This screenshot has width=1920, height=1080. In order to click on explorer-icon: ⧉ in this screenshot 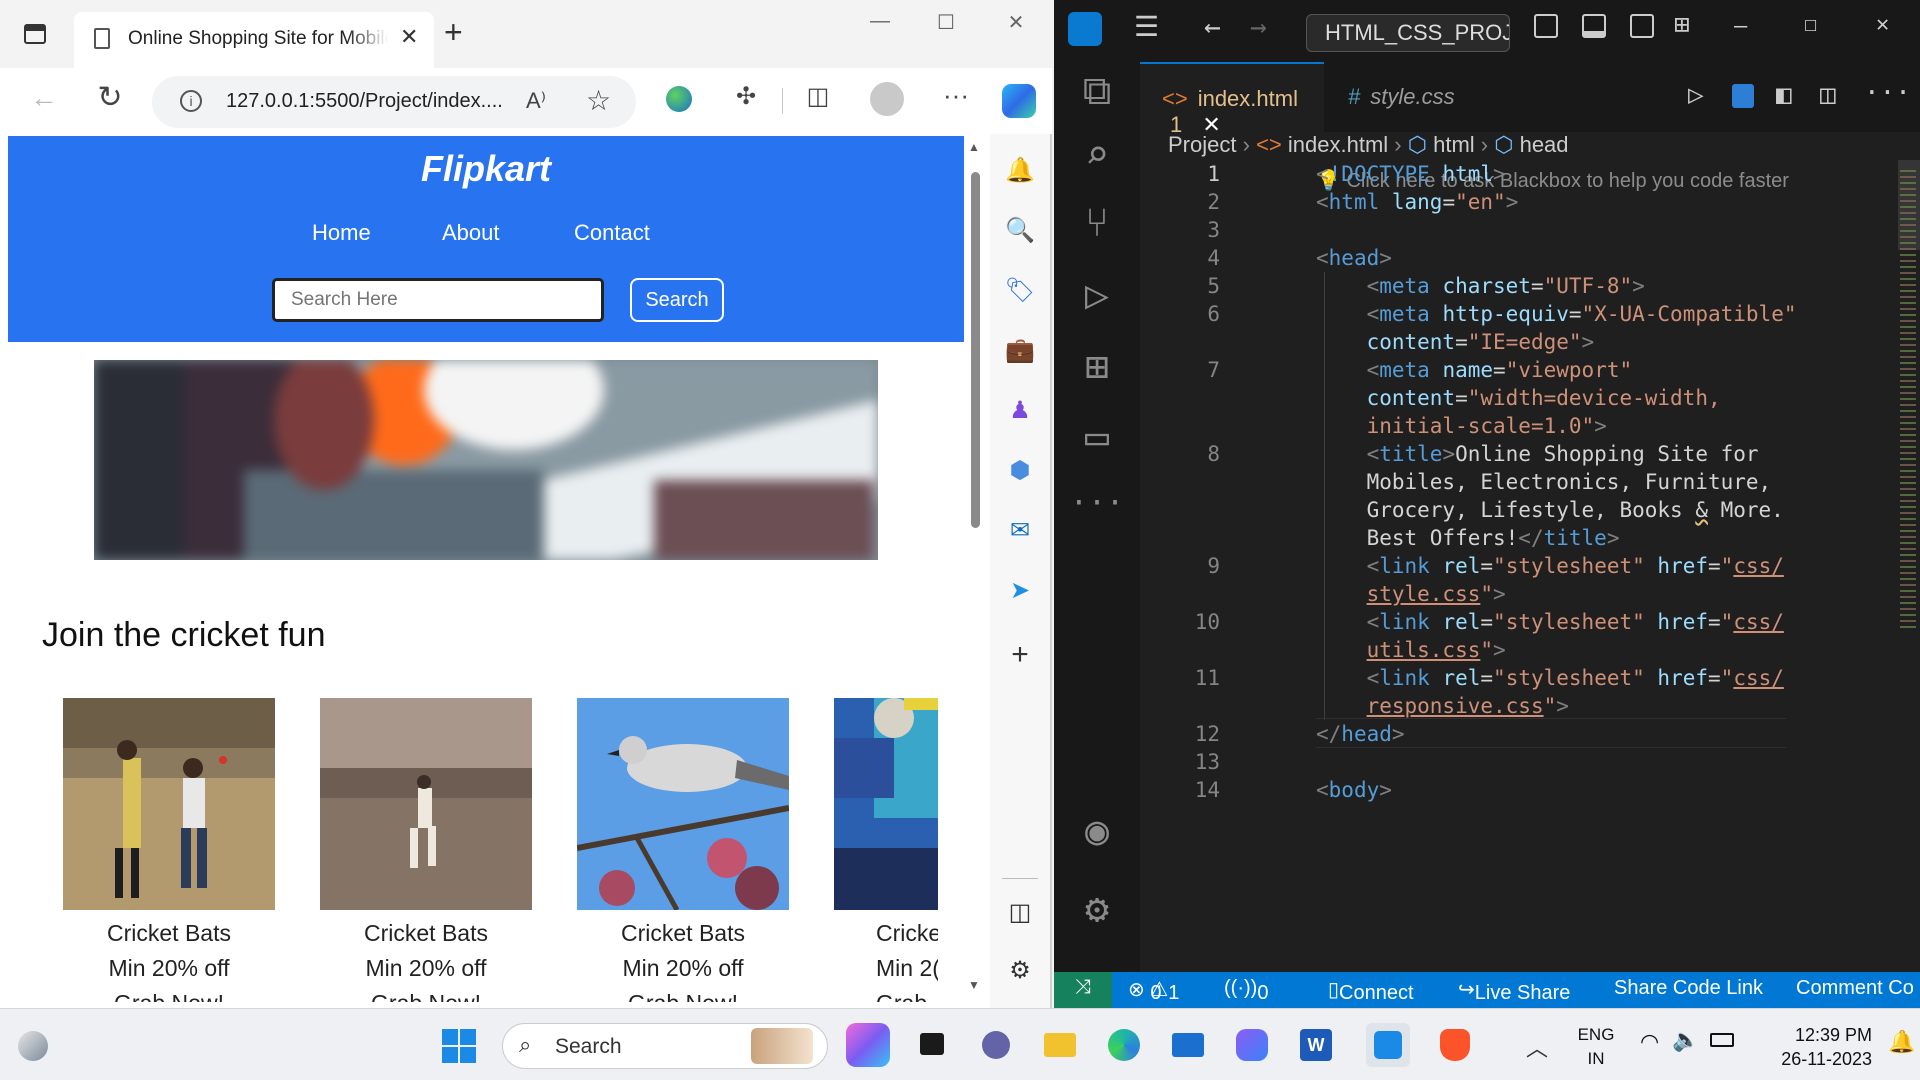, I will do `click(1097, 91)`.